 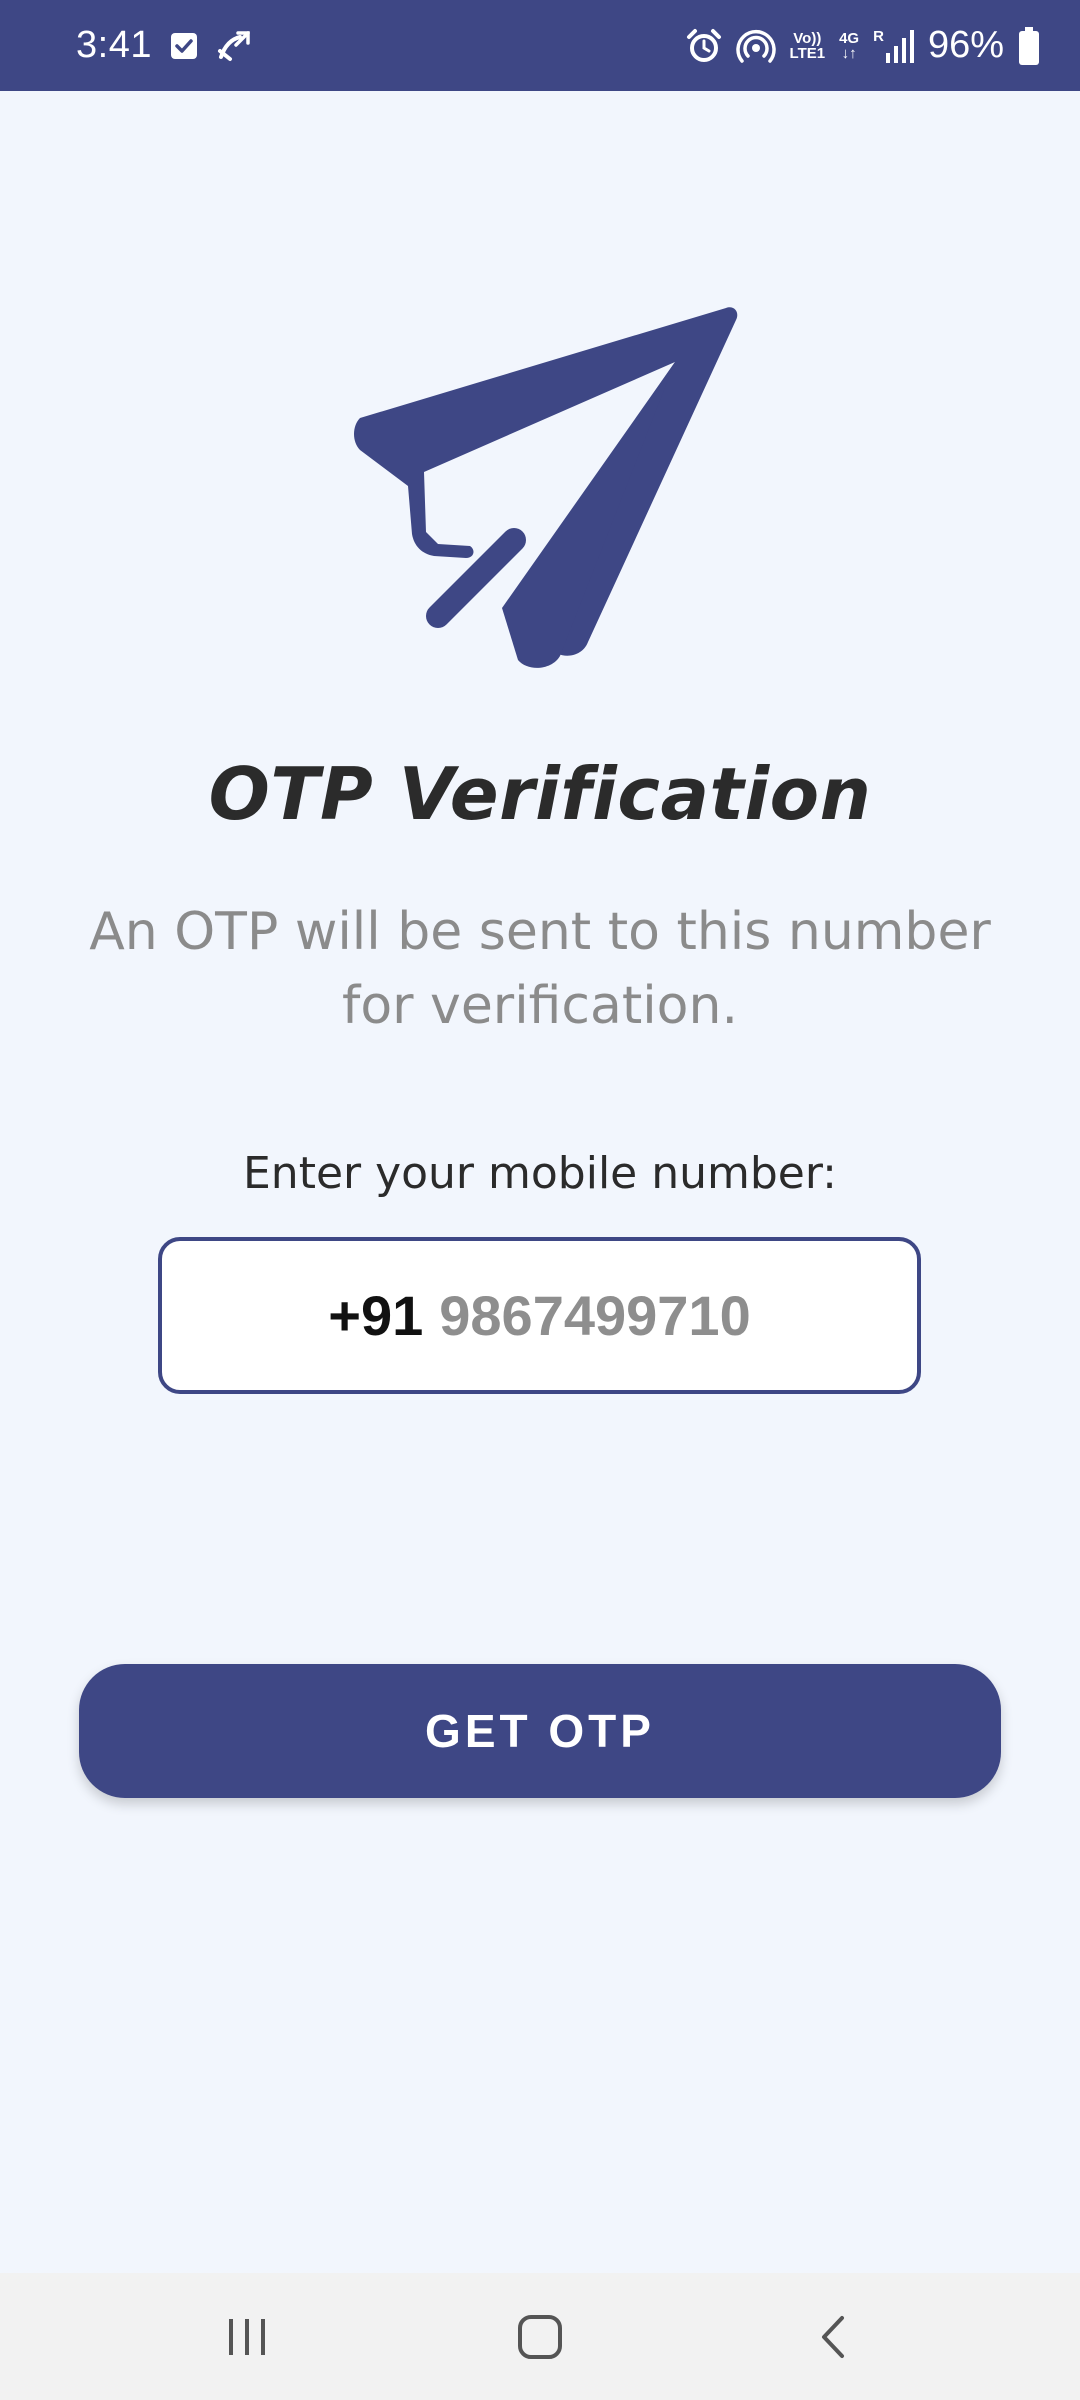 What do you see at coordinates (540, 45) in the screenshot?
I see `status-bar: 3:41 Vo)) LTE1 4G ↓↑ R 96%` at bounding box center [540, 45].